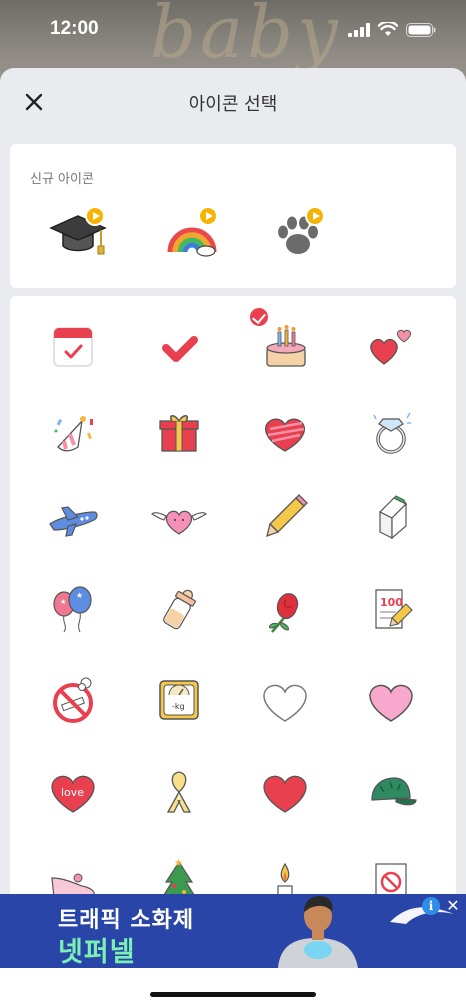 This screenshot has width=466, height=1008. I want to click on no-smoking-icon, so click(73, 700).